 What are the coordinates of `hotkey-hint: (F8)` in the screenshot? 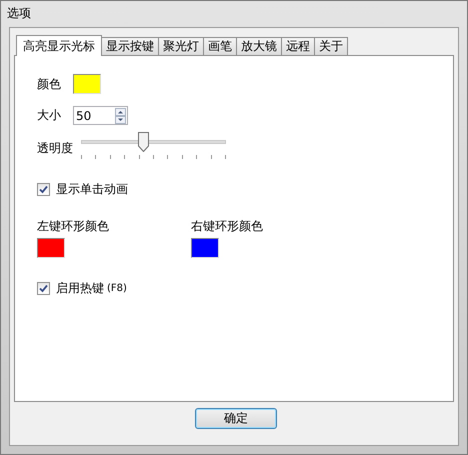 It's located at (117, 288).